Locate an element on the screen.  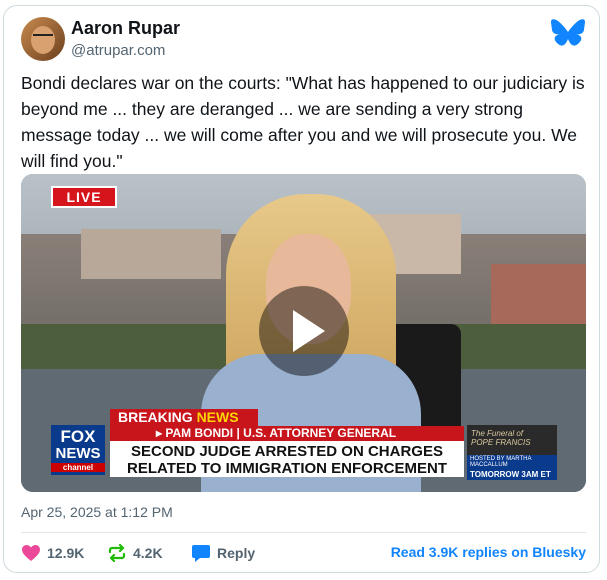
breaking-news-label: BREAKING NEWS is located at coordinates (184, 417).